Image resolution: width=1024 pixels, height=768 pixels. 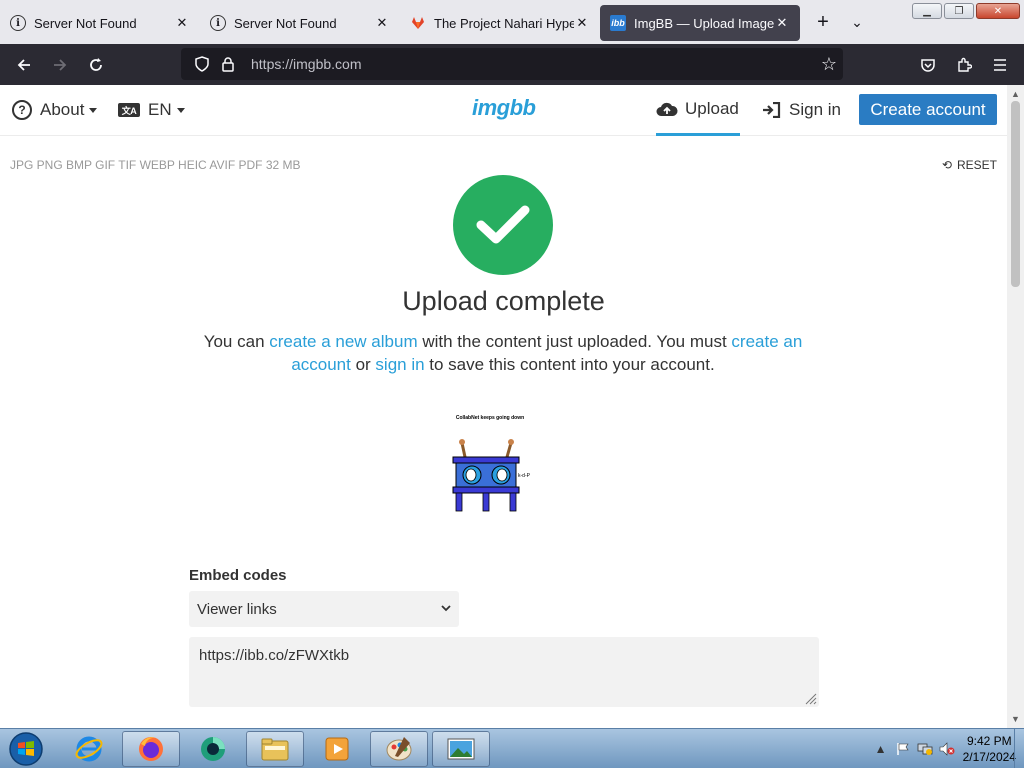 I want to click on taskbar-paint, so click(x=399, y=749).